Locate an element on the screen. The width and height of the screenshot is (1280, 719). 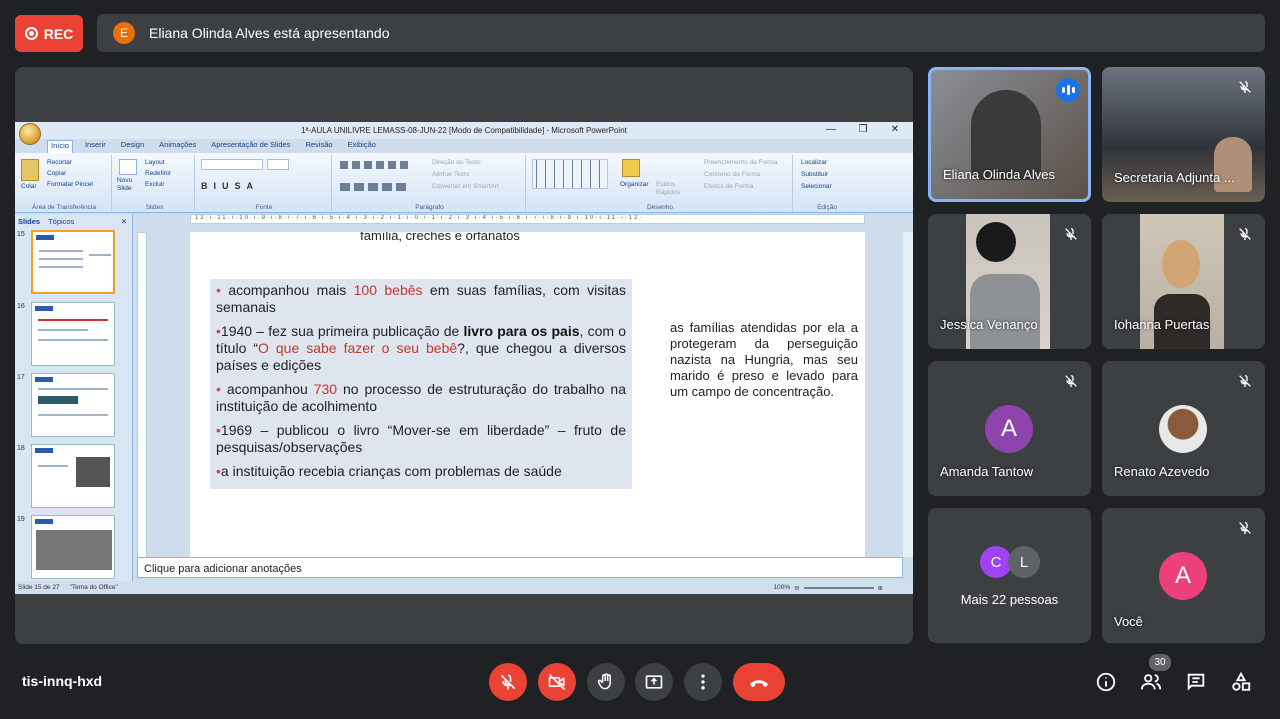
more-people-tile: C L Mais 22 pessoas is located at coordinates (1009, 575).